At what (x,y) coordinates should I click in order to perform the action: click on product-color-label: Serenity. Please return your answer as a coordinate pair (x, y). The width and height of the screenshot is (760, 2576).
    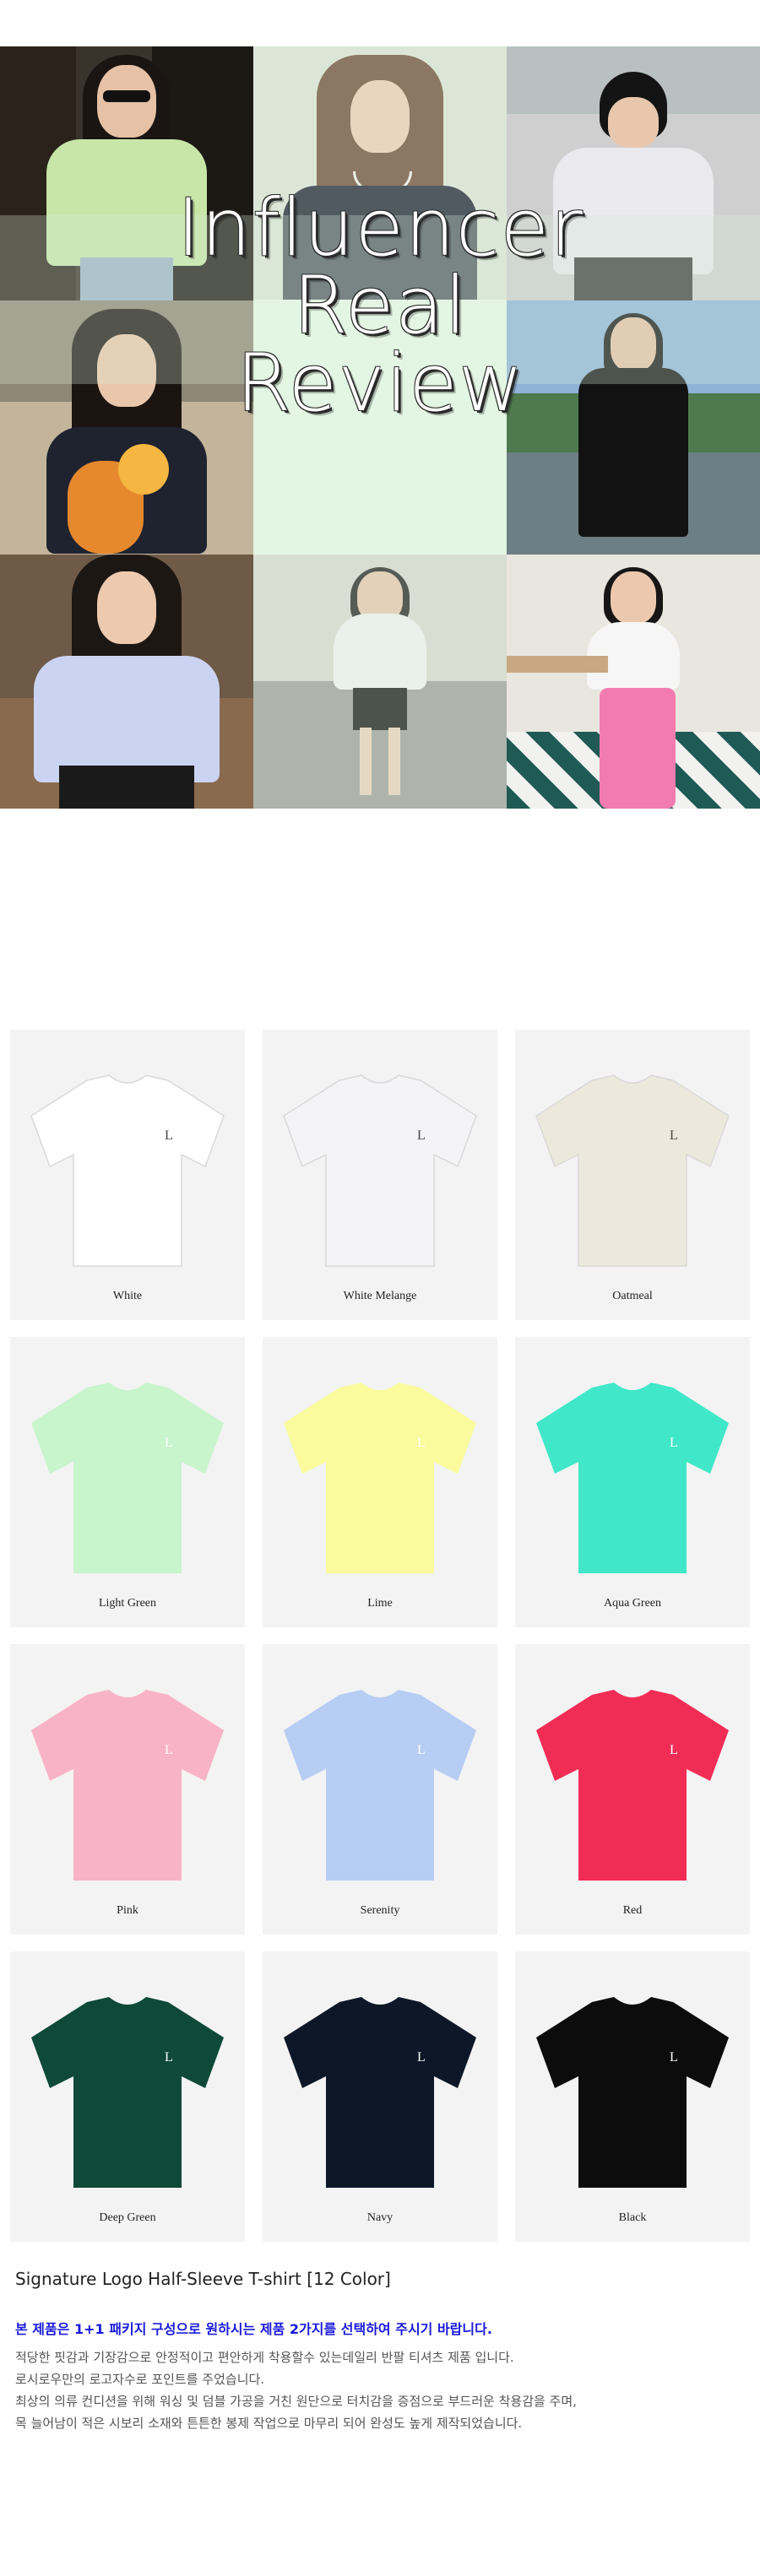
    Looking at the image, I should click on (380, 1911).